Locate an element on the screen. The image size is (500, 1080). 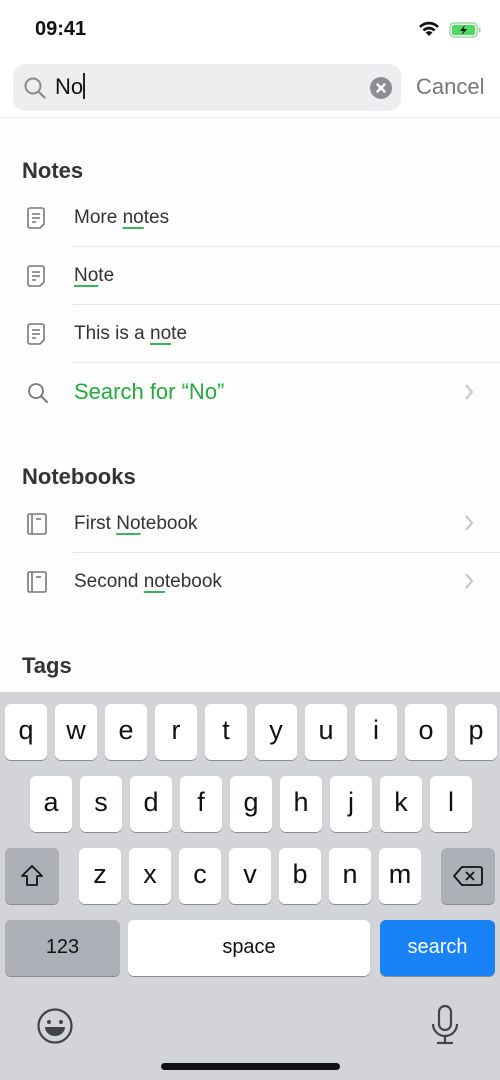
delete-key is located at coordinates (468, 876).